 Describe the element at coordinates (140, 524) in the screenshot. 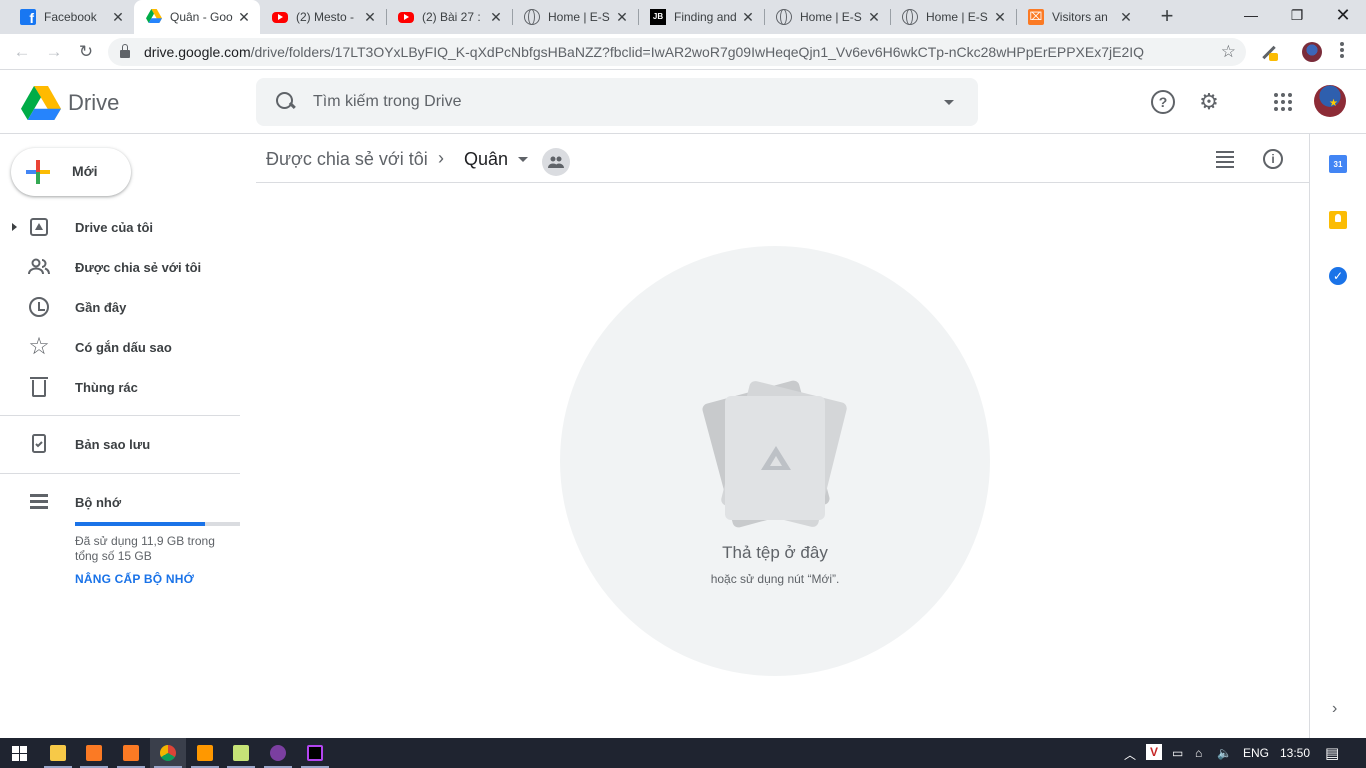

I see `storage-usage-fill` at that location.